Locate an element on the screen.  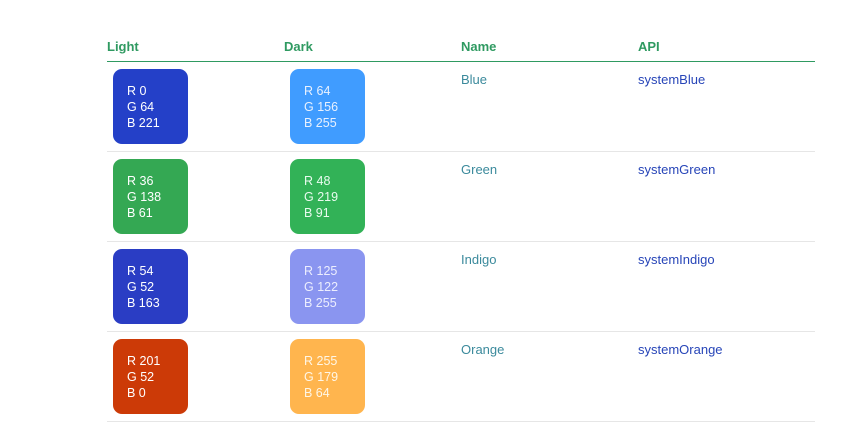
blue-value: B 221 is located at coordinates (143, 123).